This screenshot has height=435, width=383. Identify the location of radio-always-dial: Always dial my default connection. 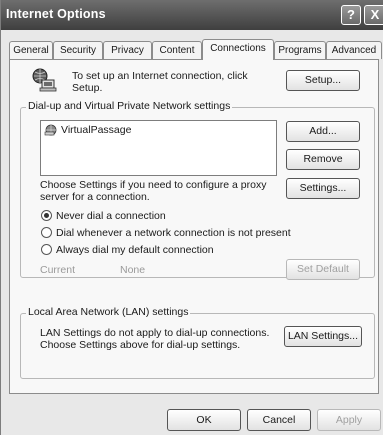
(161, 250).